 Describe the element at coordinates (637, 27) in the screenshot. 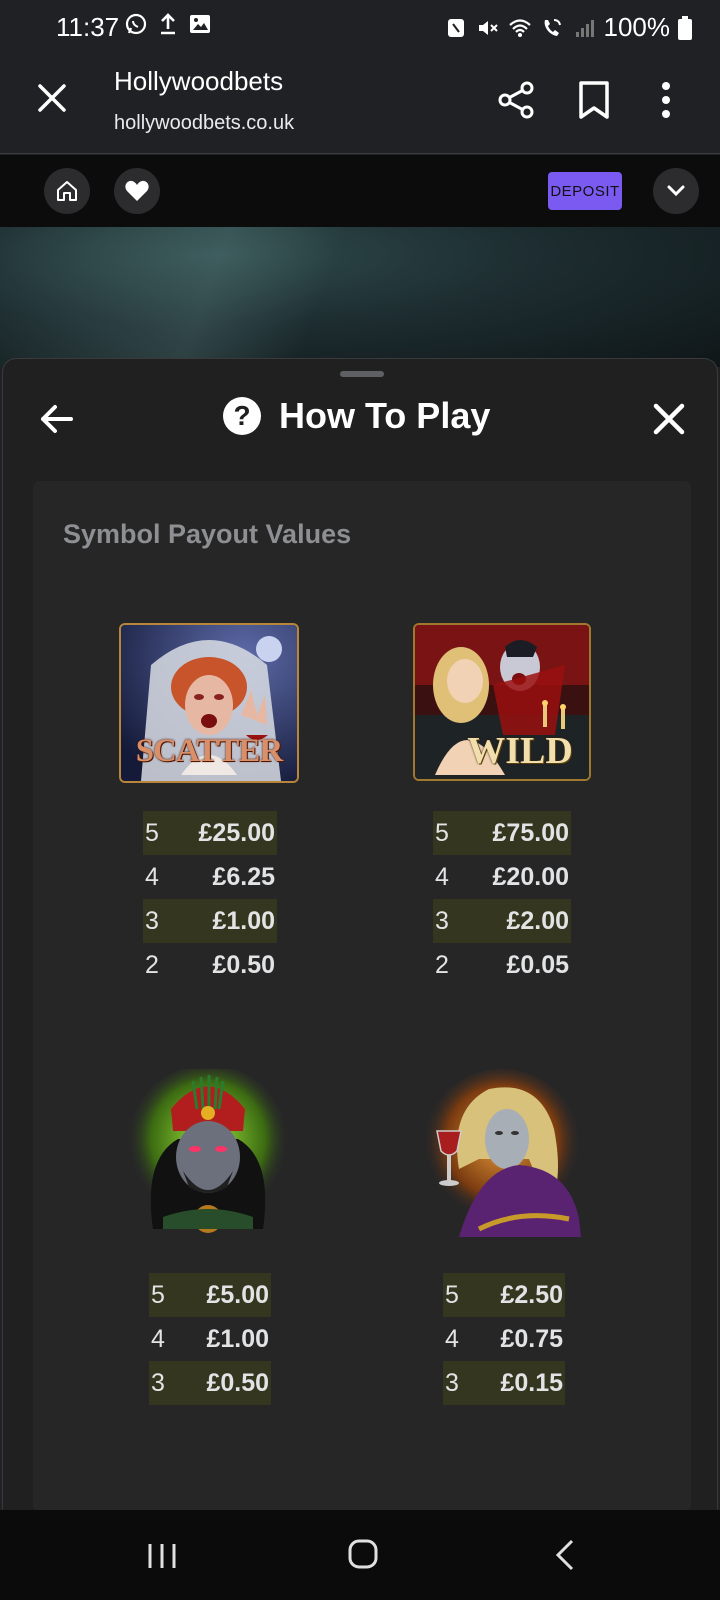

I see `battery-percent: 100%` at that location.